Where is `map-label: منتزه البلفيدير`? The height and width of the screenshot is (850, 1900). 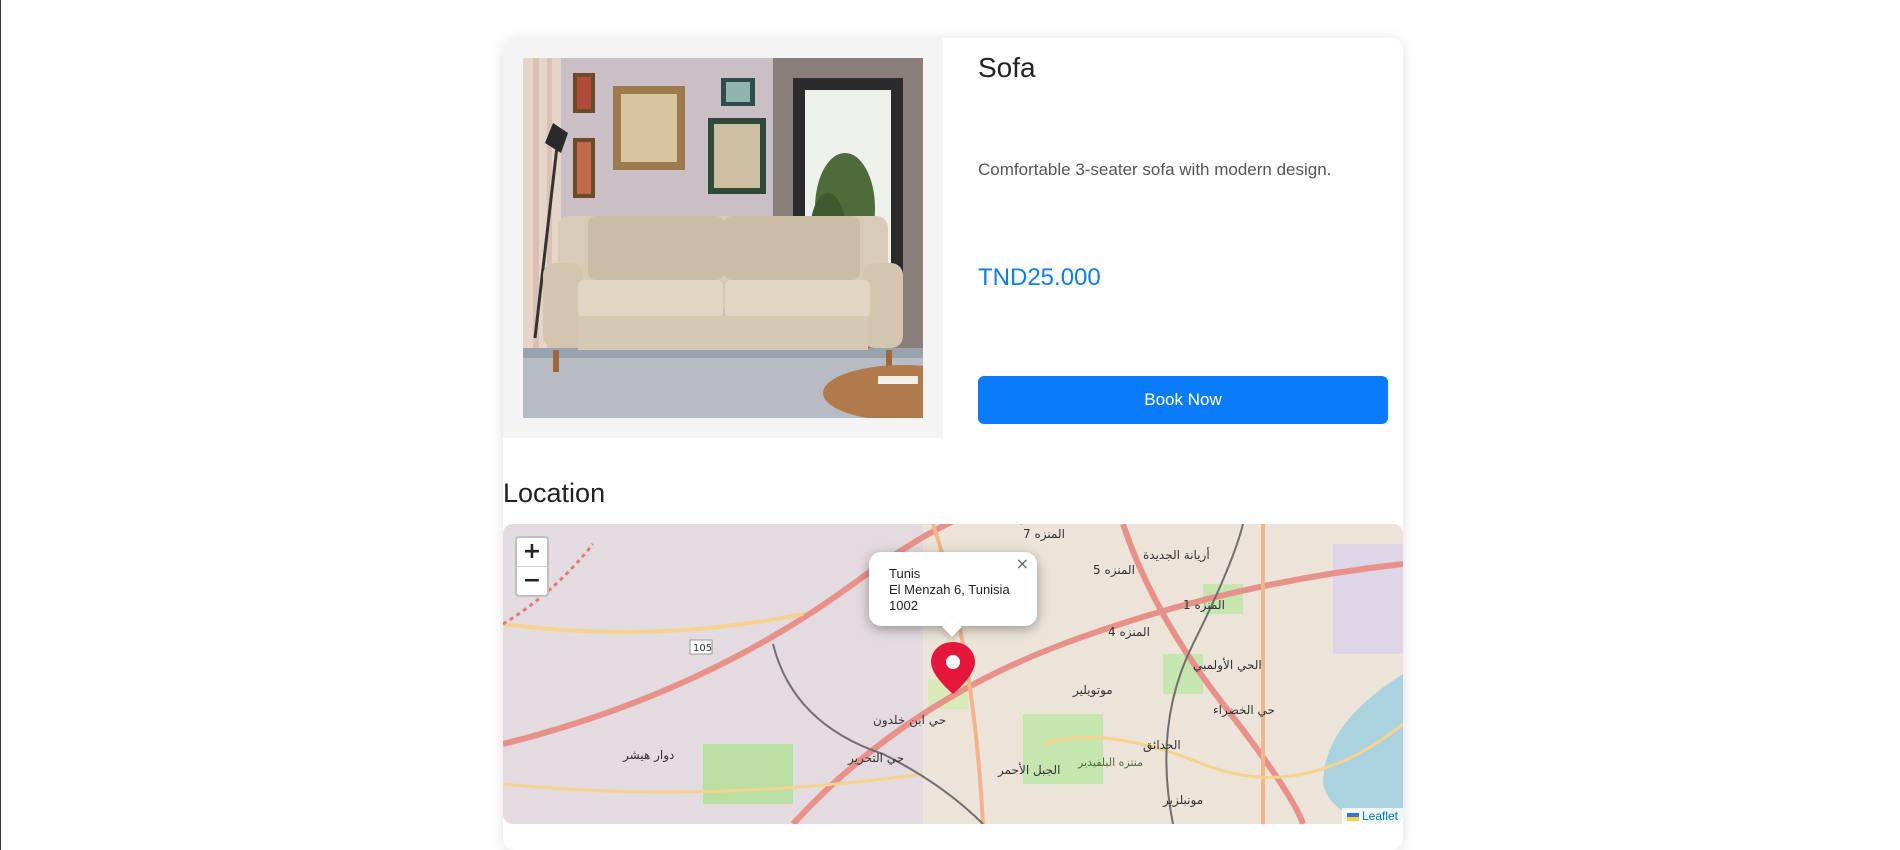 map-label: منتزه البلفيدير is located at coordinates (1110, 762).